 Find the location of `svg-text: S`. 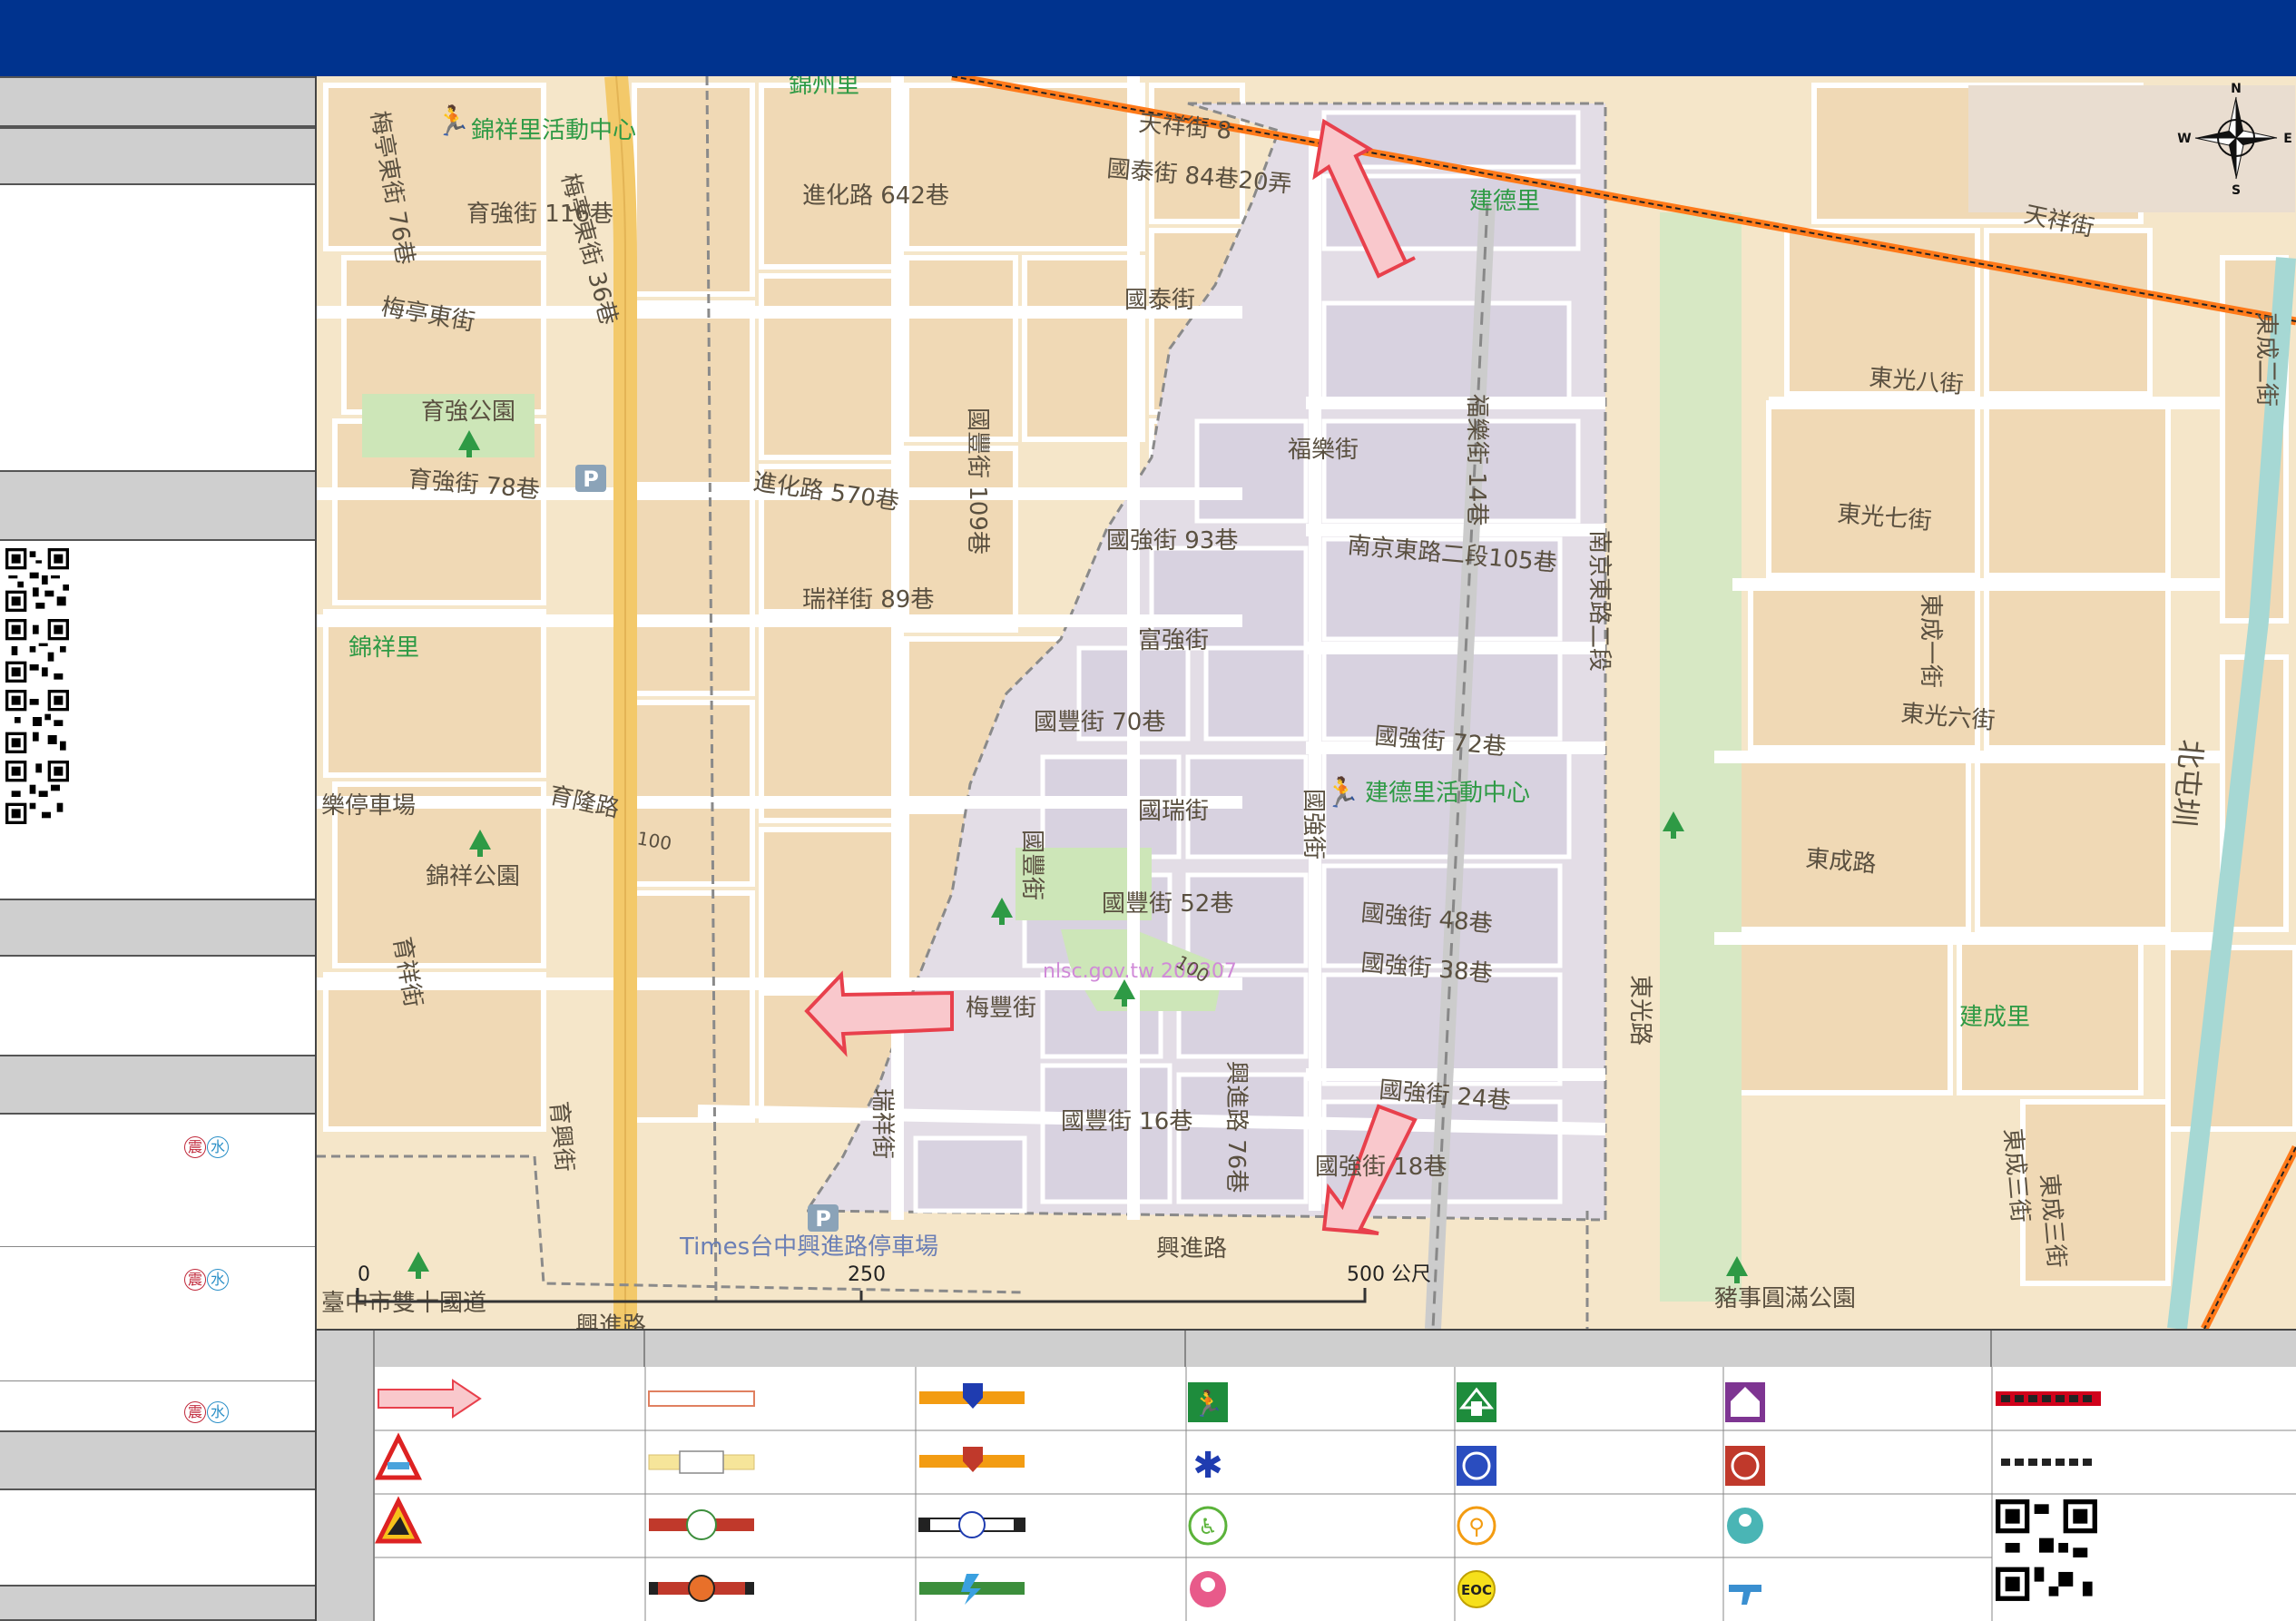

svg-text: S is located at coordinates (2236, 190).